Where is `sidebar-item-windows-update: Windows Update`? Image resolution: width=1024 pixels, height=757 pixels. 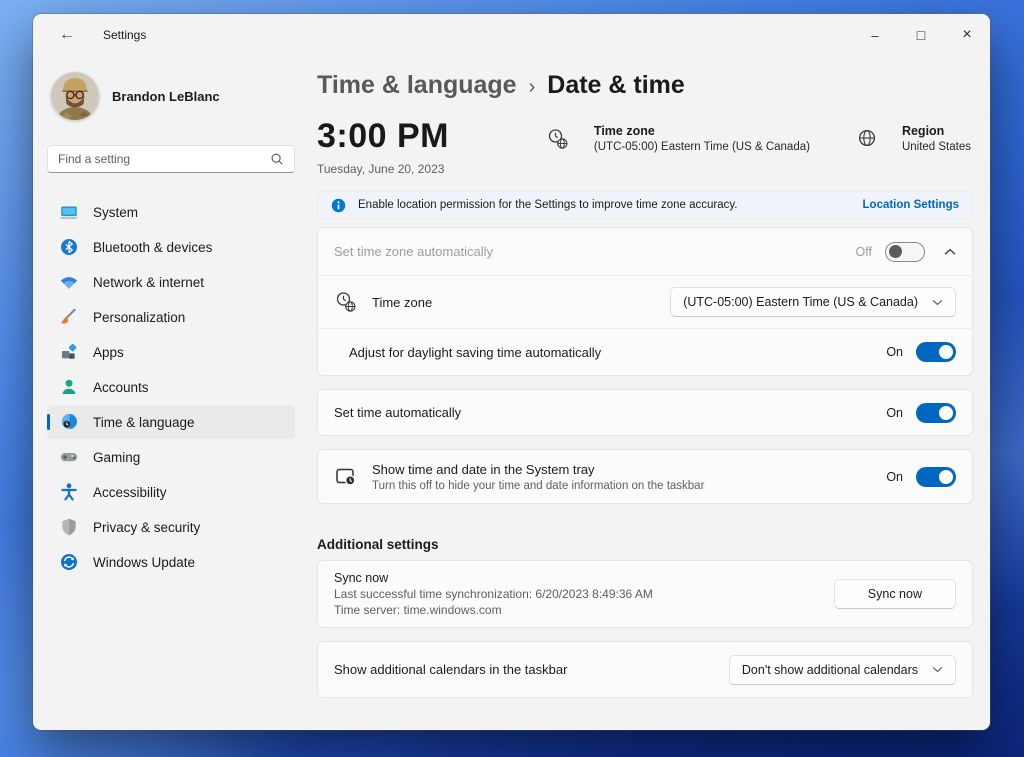 sidebar-item-windows-update: Windows Update is located at coordinates (171, 562).